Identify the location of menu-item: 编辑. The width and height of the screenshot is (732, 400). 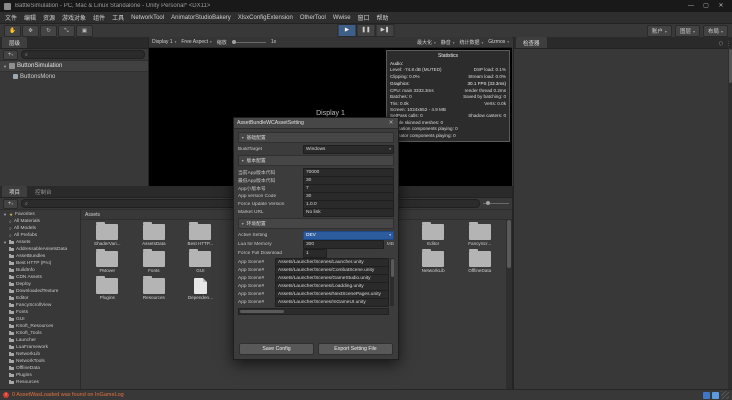
(30, 17).